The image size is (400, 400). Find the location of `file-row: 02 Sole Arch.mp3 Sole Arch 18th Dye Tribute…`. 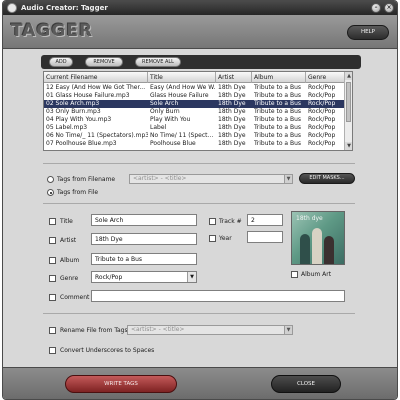

file-row: 02 Sole Arch.mp3 Sole Arch 18th Dye Tribute… is located at coordinates (195, 104).